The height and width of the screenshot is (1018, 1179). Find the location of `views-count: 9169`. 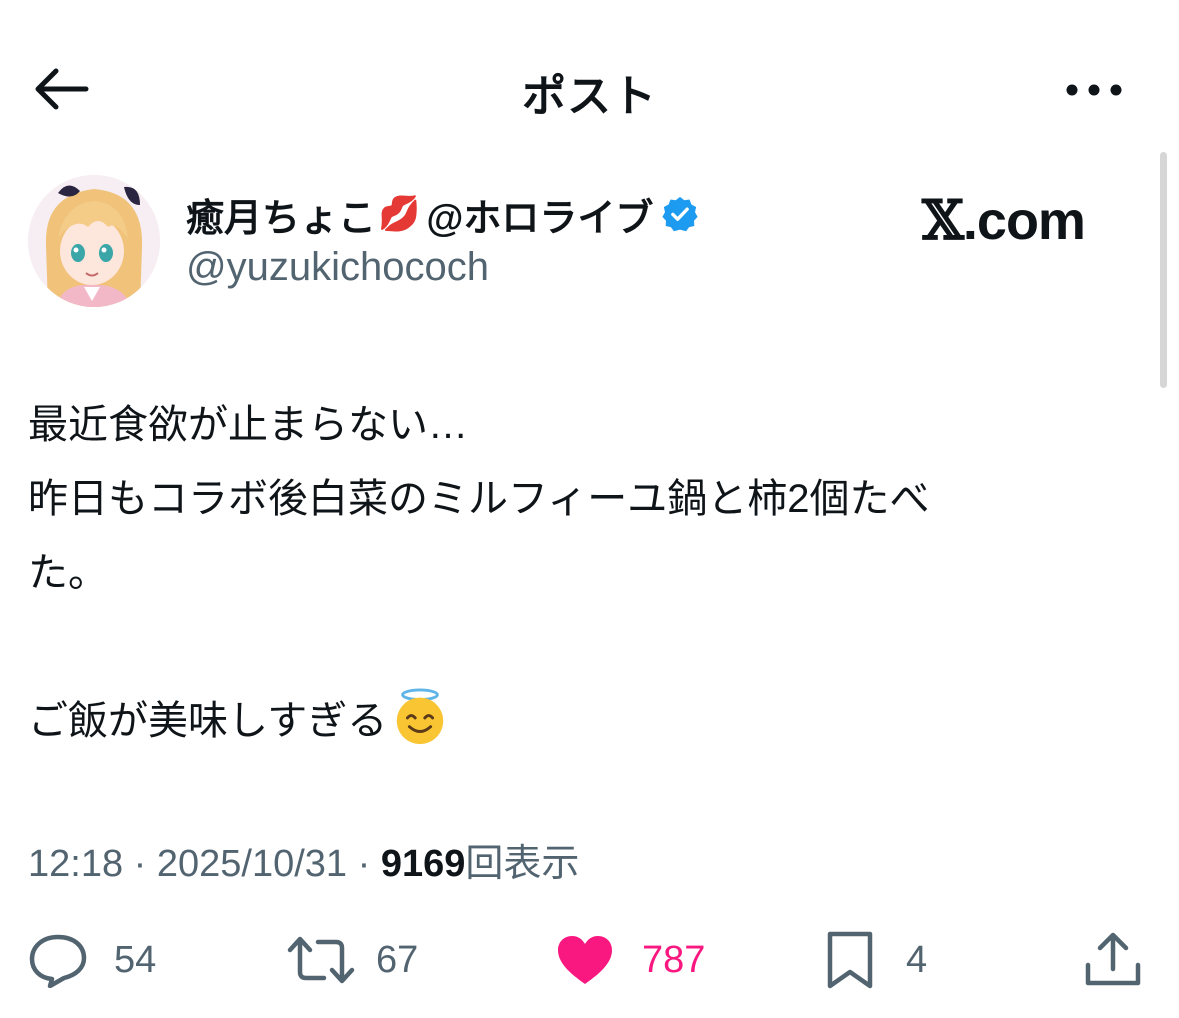

views-count: 9169 is located at coordinates (423, 864).